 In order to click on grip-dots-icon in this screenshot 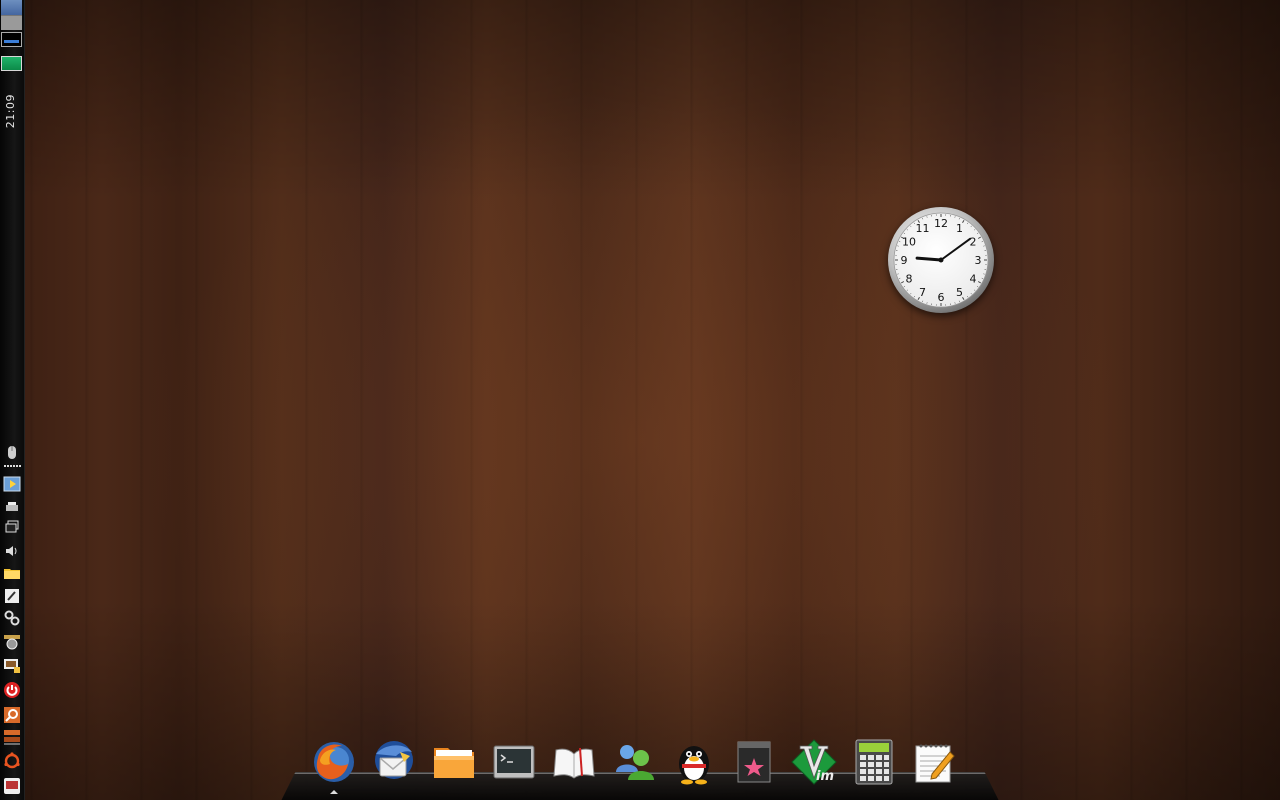, I will do `click(11, 467)`.